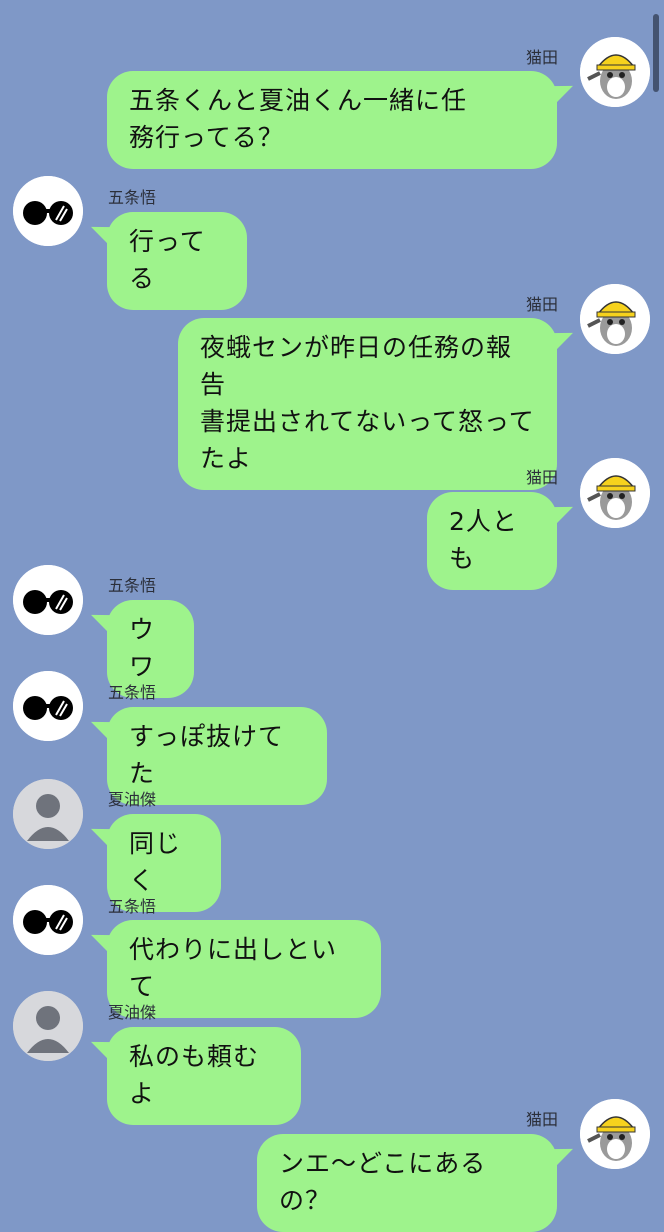  I want to click on scrollbar, so click(656, 53).